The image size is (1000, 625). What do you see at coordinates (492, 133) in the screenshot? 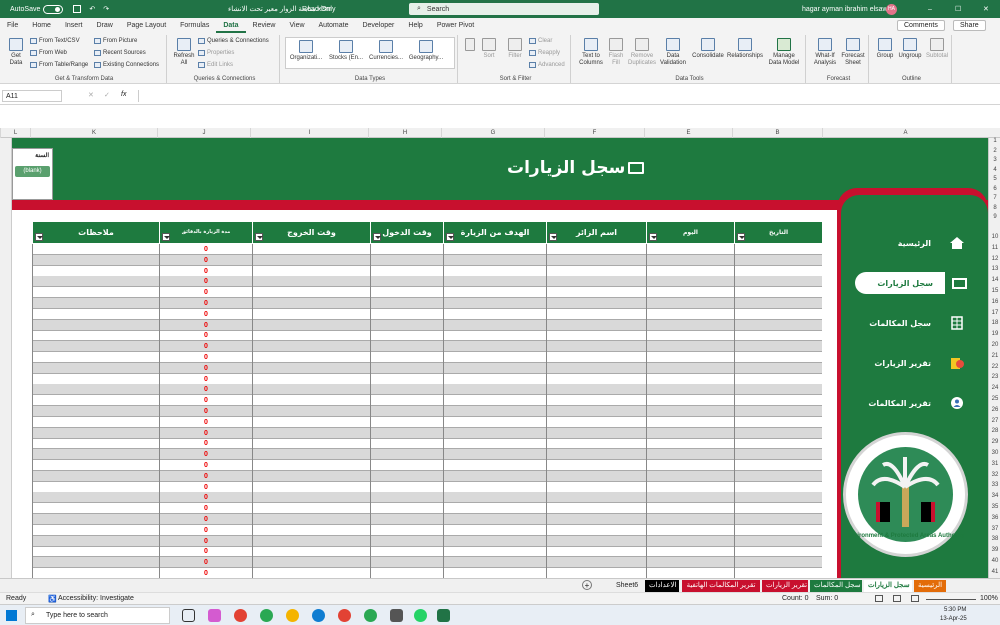
I see `column-header-g: G` at bounding box center [492, 133].